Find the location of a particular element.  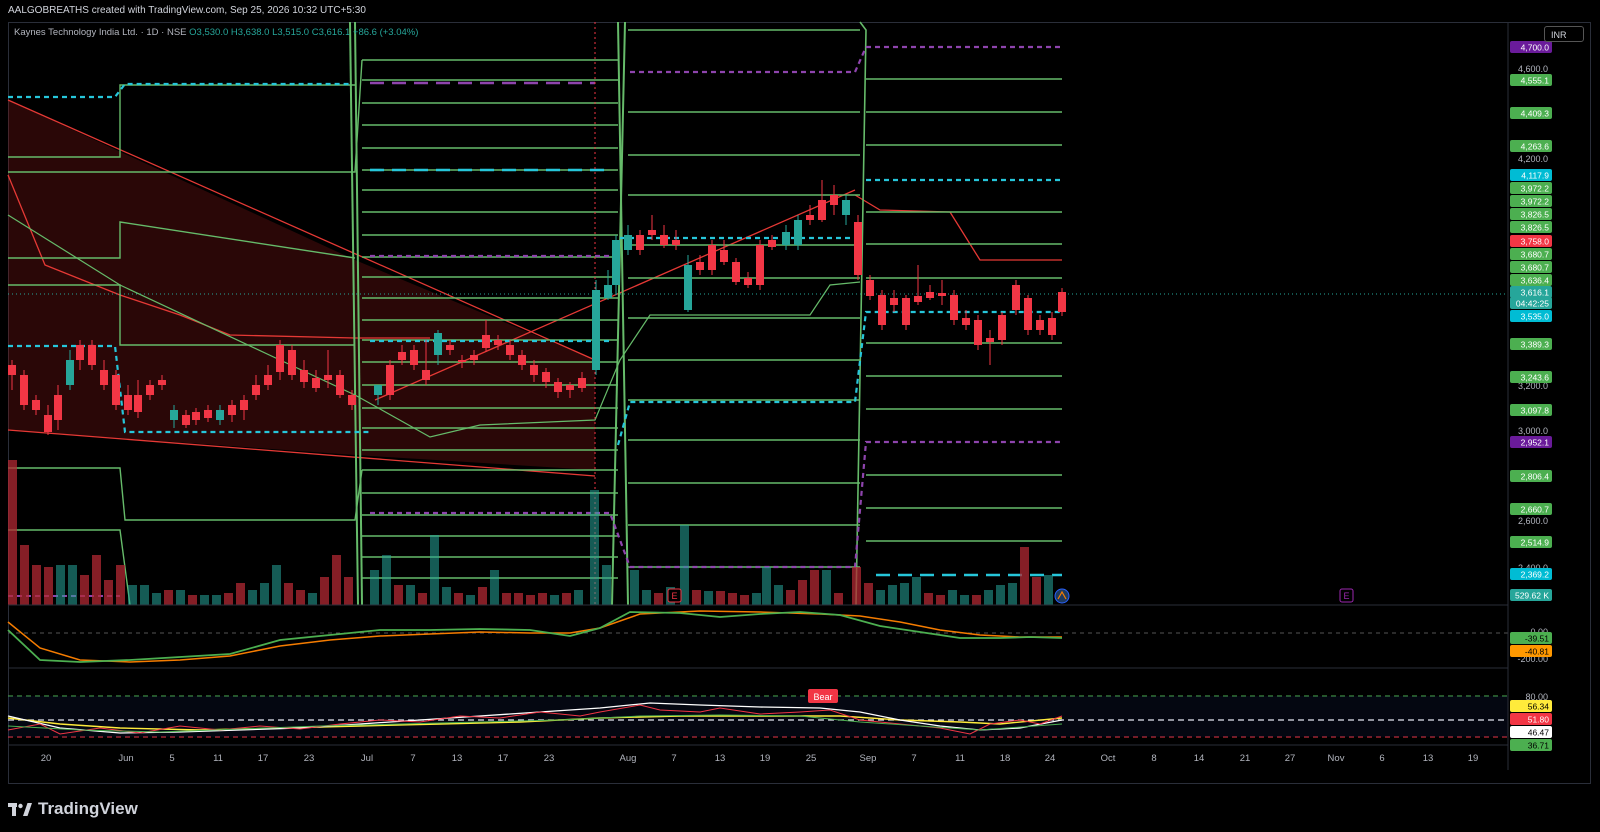

price-label: 4,117.9 is located at coordinates (1535, 176).